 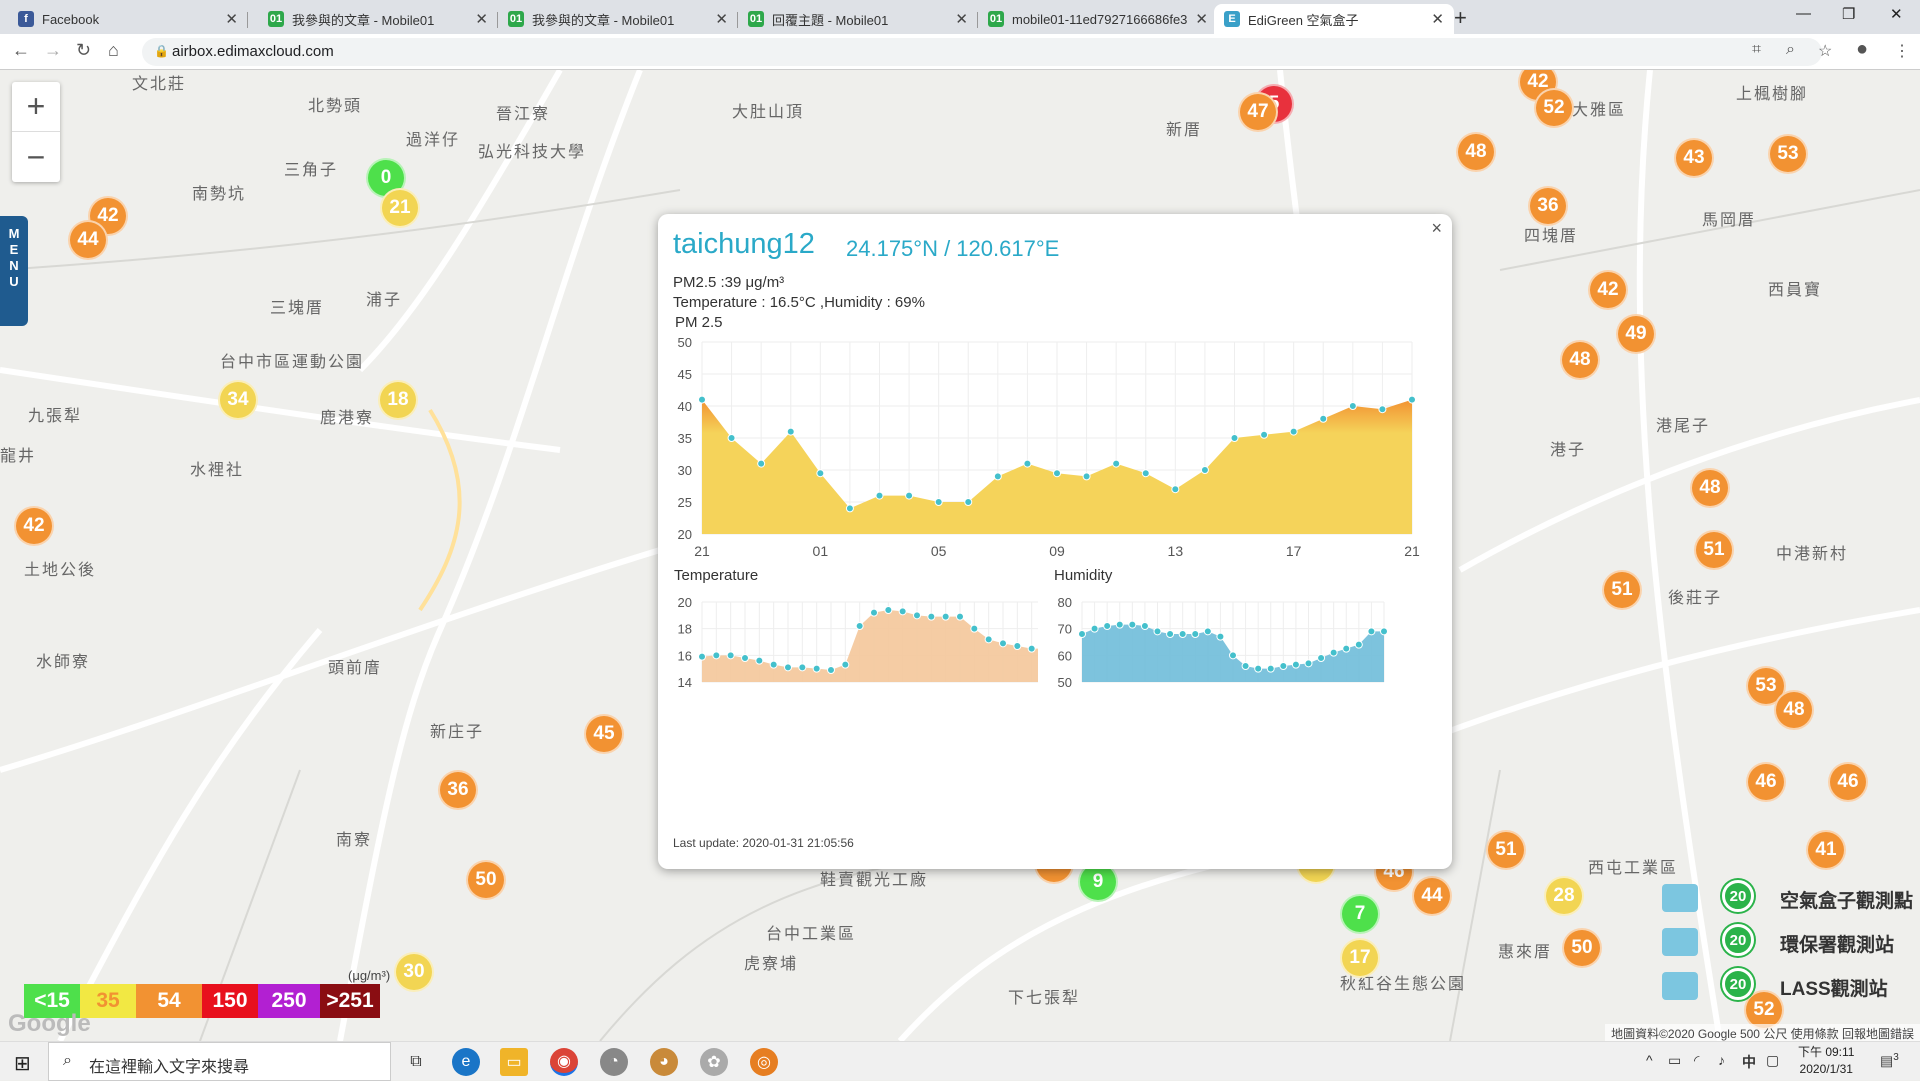 I want to click on airbox-marker: 30, so click(x=414, y=972).